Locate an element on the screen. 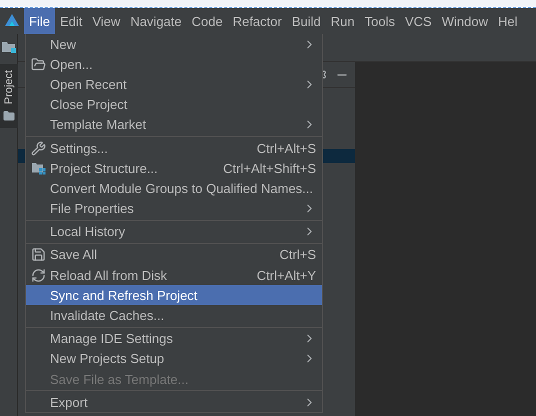 The width and height of the screenshot is (536, 416). menu-entry: Manage IDE Settings is located at coordinates (174, 338).